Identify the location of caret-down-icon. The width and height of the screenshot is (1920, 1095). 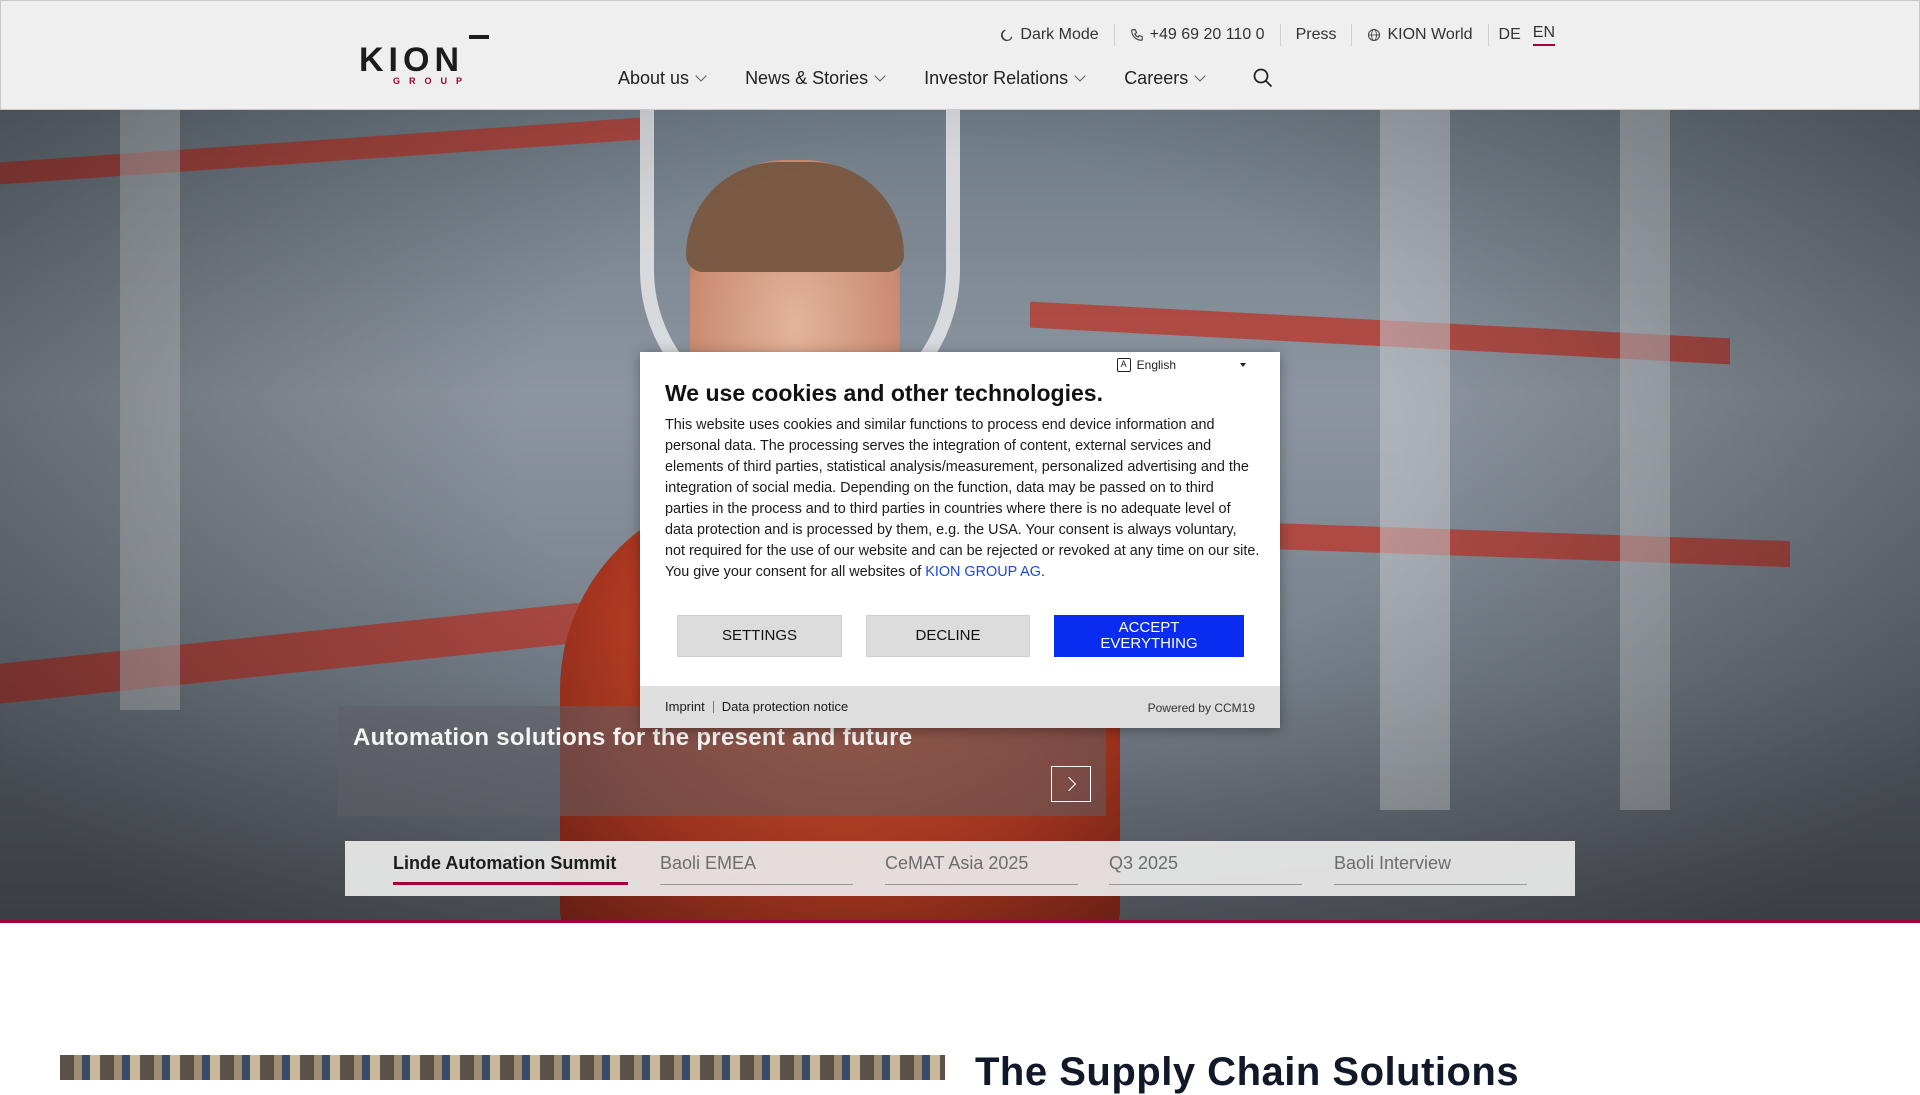
(1243, 365).